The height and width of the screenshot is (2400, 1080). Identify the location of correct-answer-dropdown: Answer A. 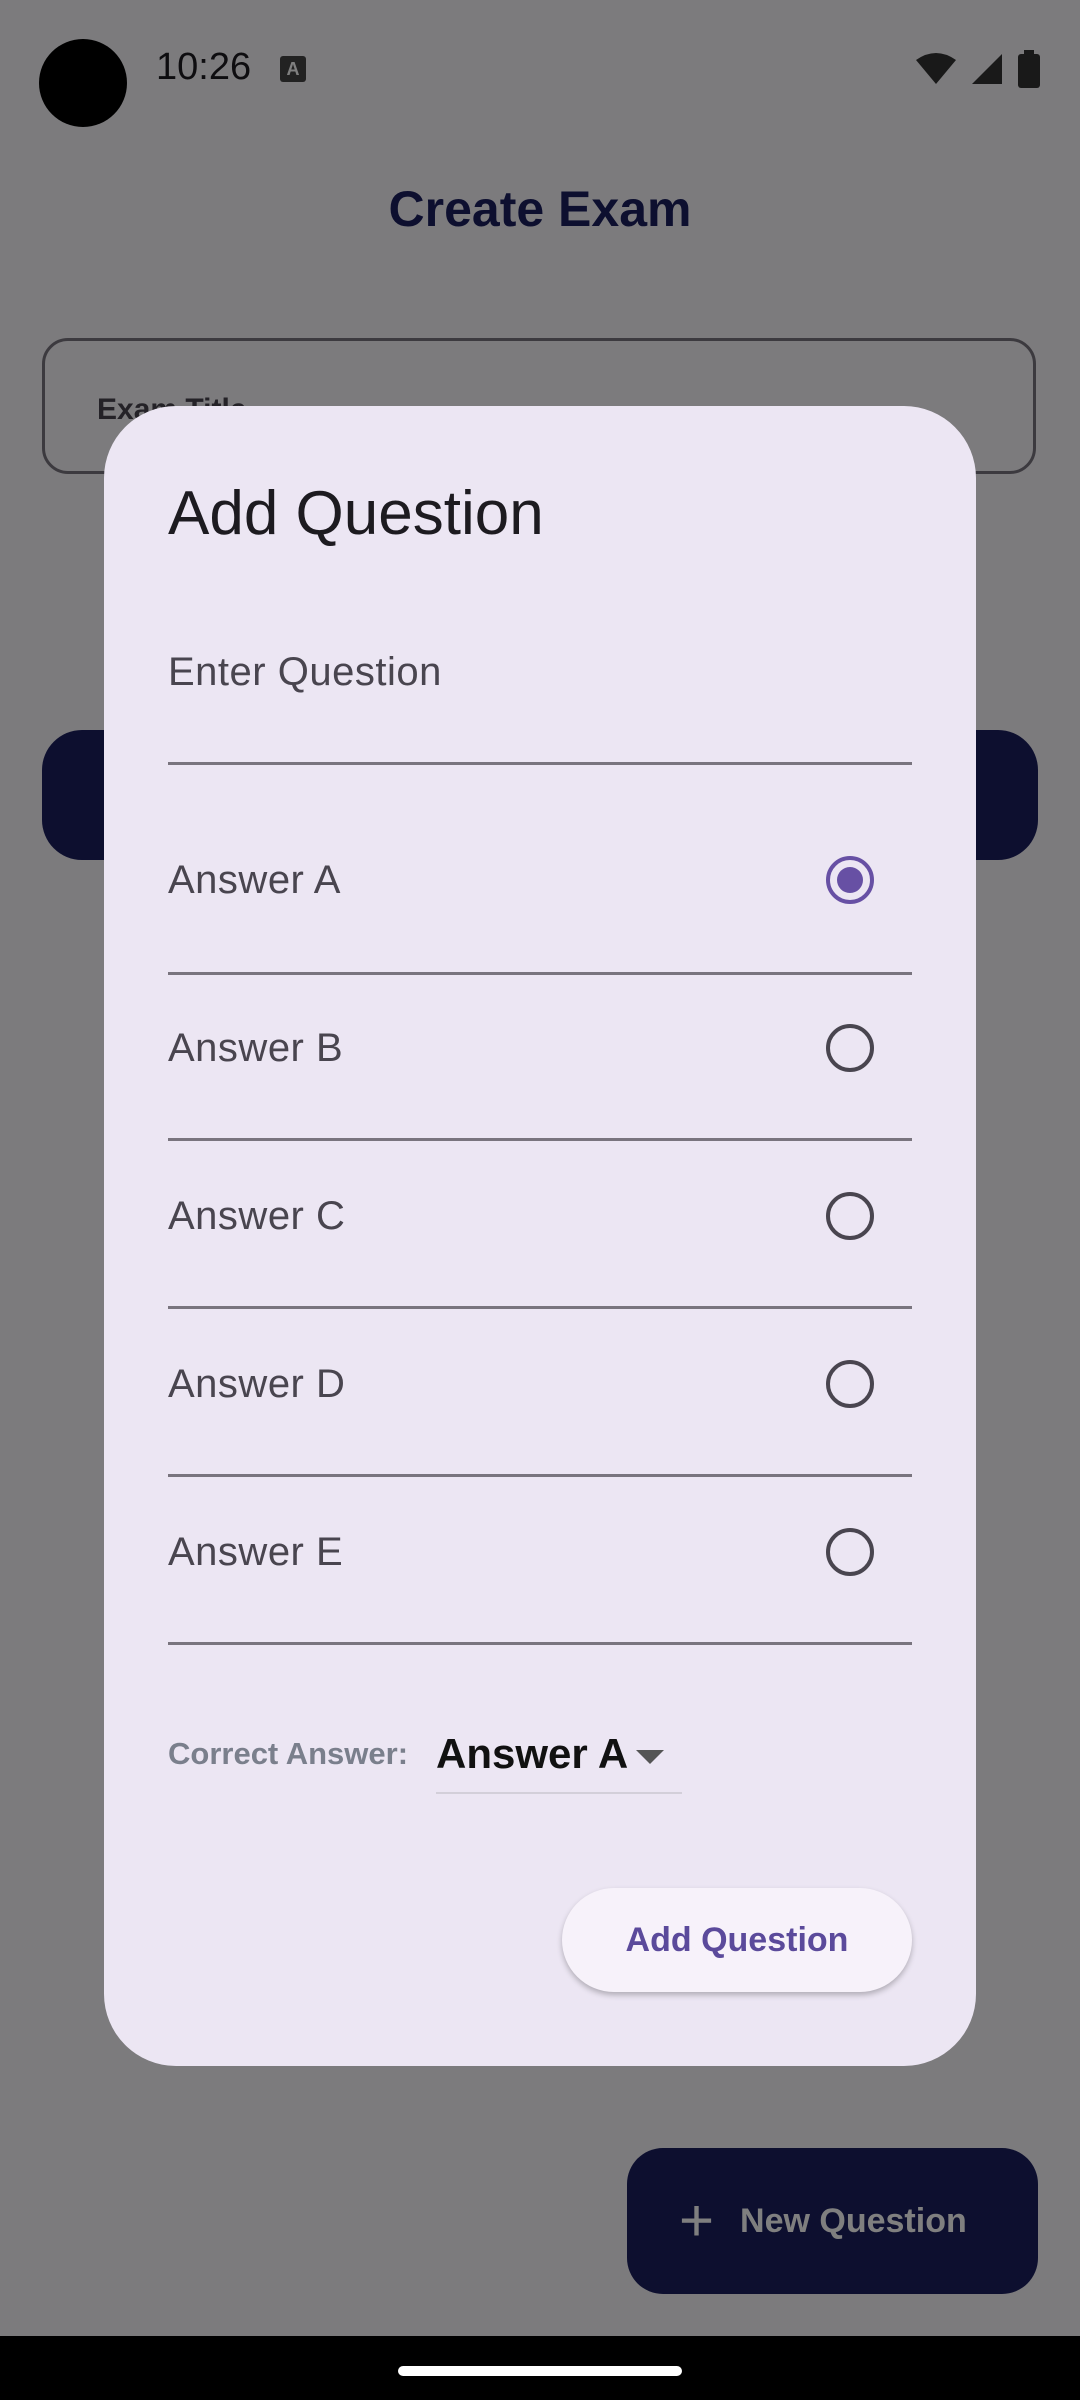
(559, 1757).